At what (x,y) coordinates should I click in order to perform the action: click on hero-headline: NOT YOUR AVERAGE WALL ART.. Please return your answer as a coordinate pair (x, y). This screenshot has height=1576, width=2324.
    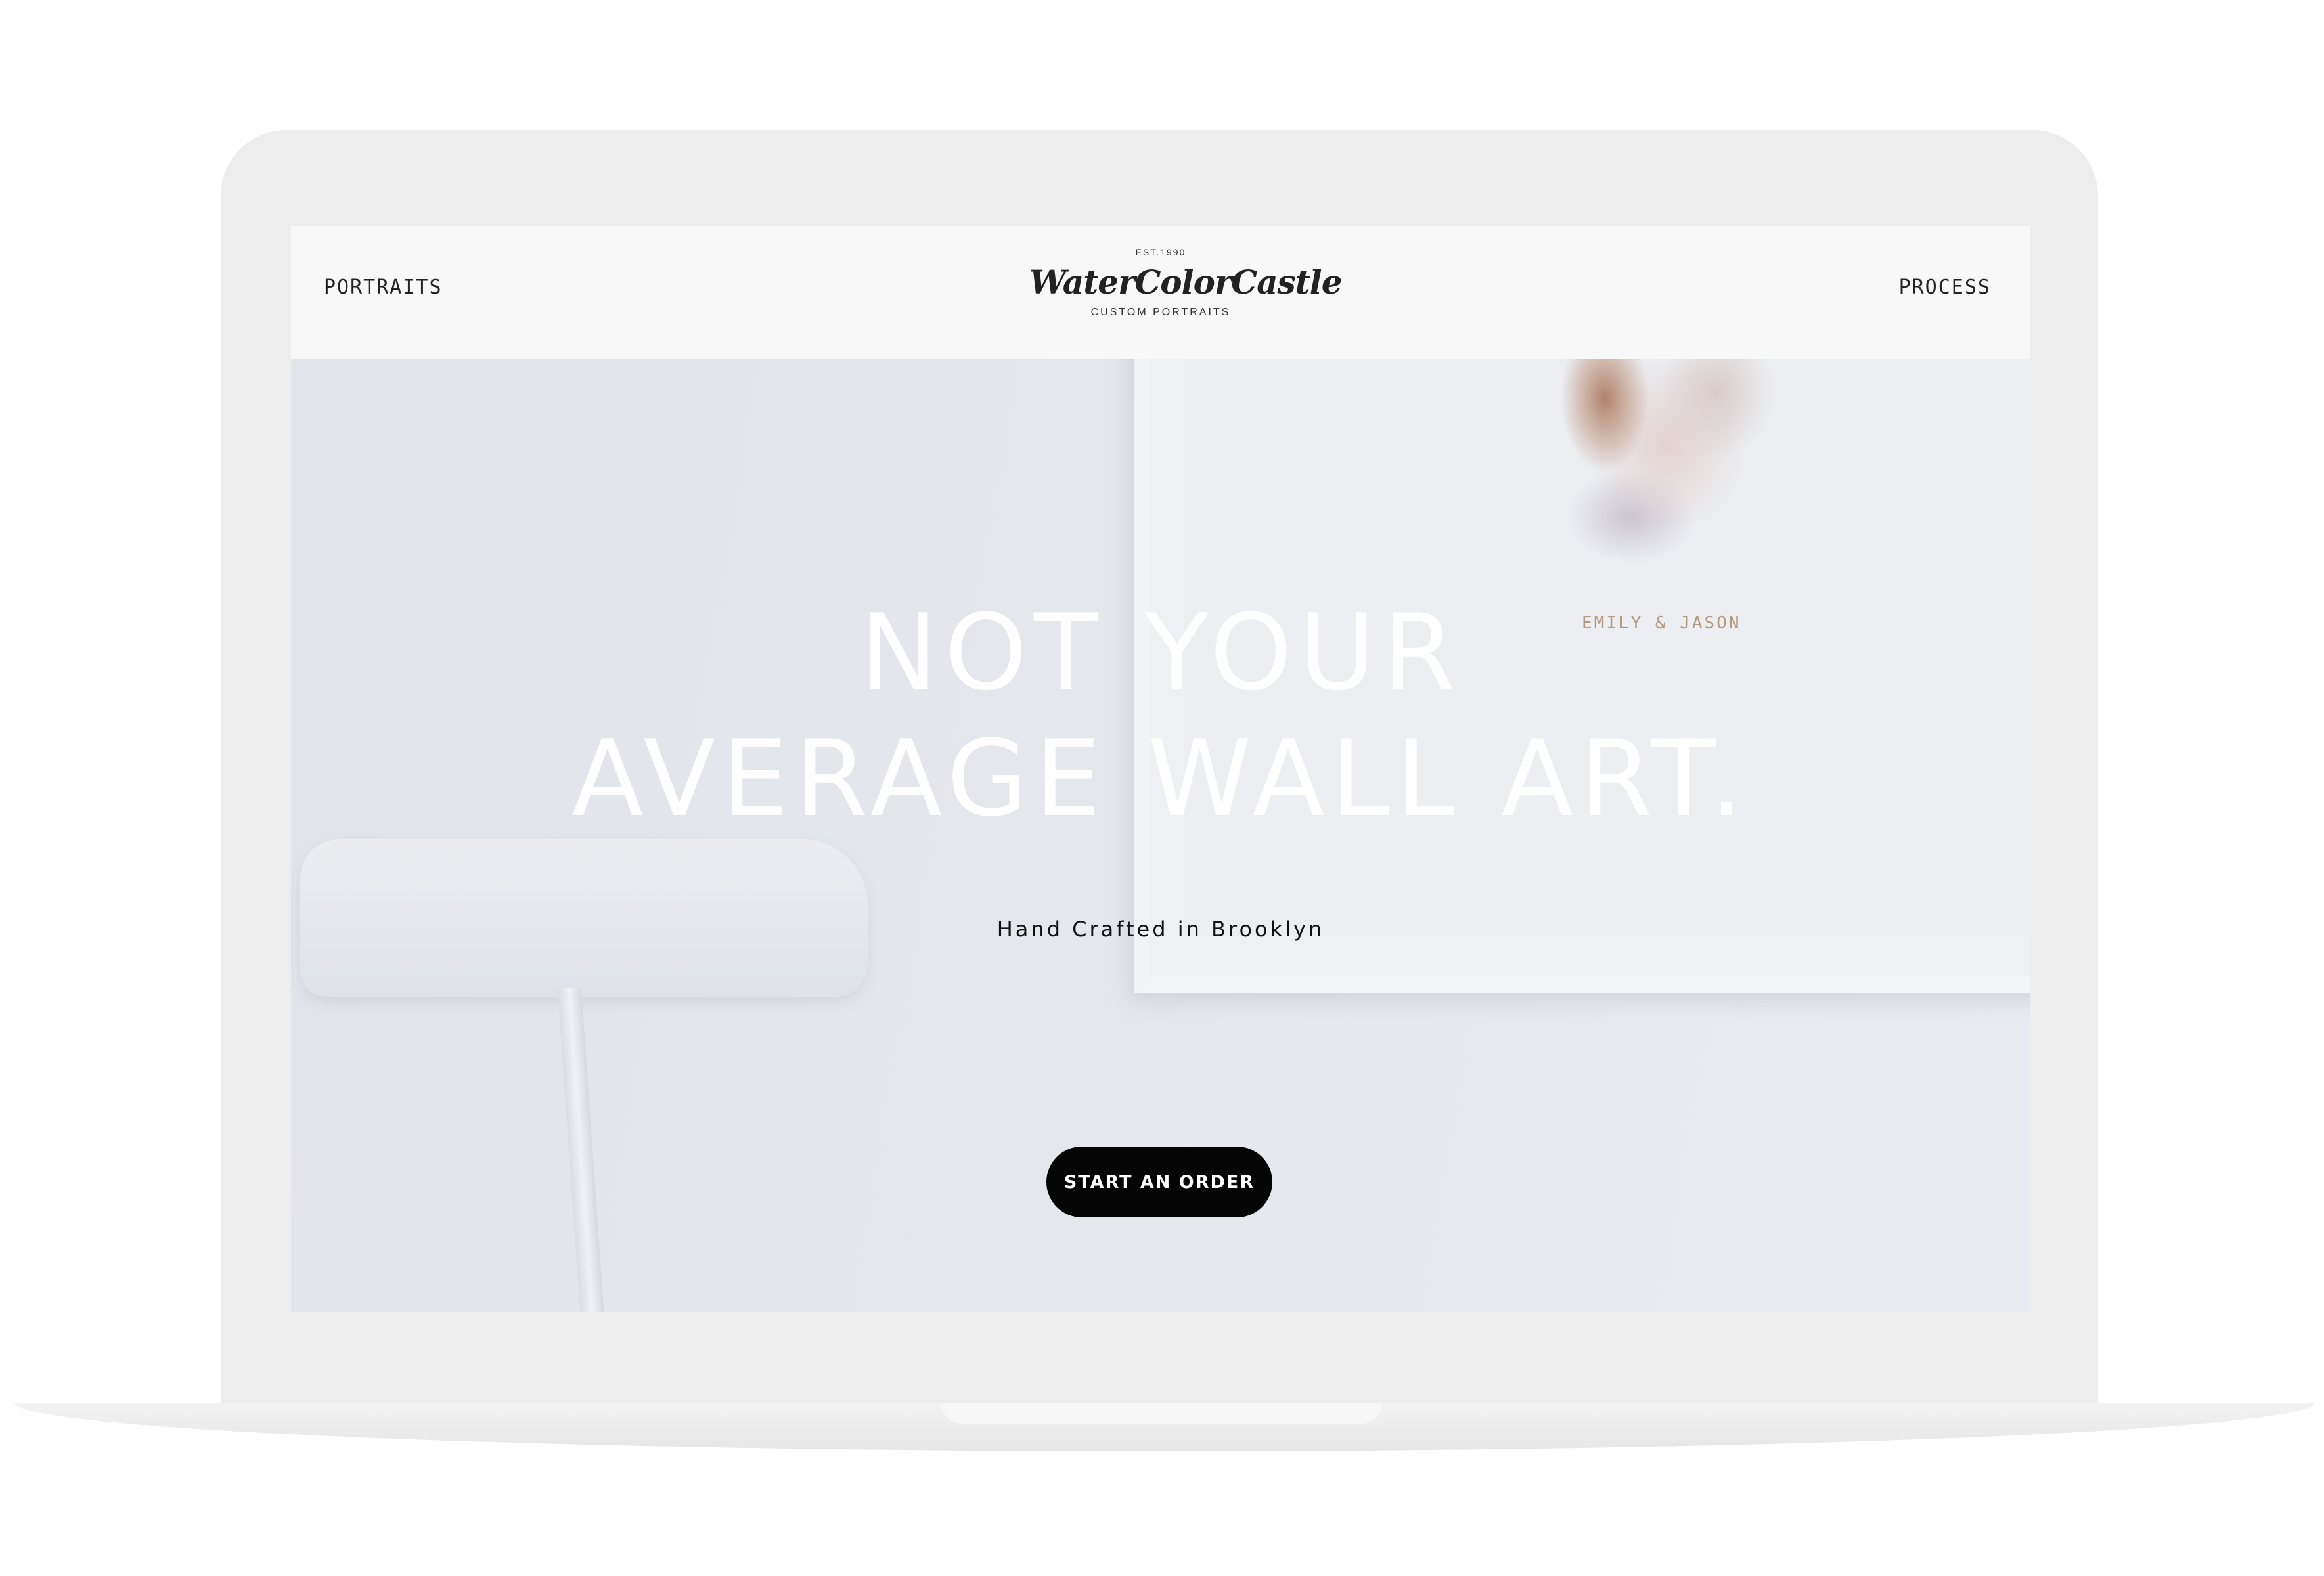
    Looking at the image, I should click on (1160, 716).